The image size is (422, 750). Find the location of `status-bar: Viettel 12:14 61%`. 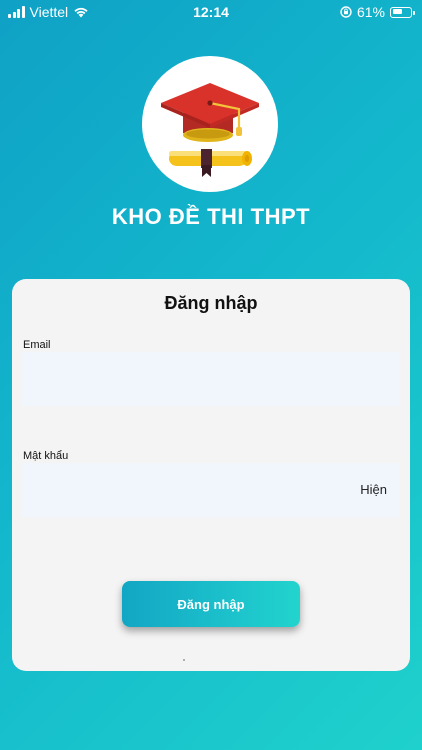

status-bar: Viettel 12:14 61% is located at coordinates (211, 12).